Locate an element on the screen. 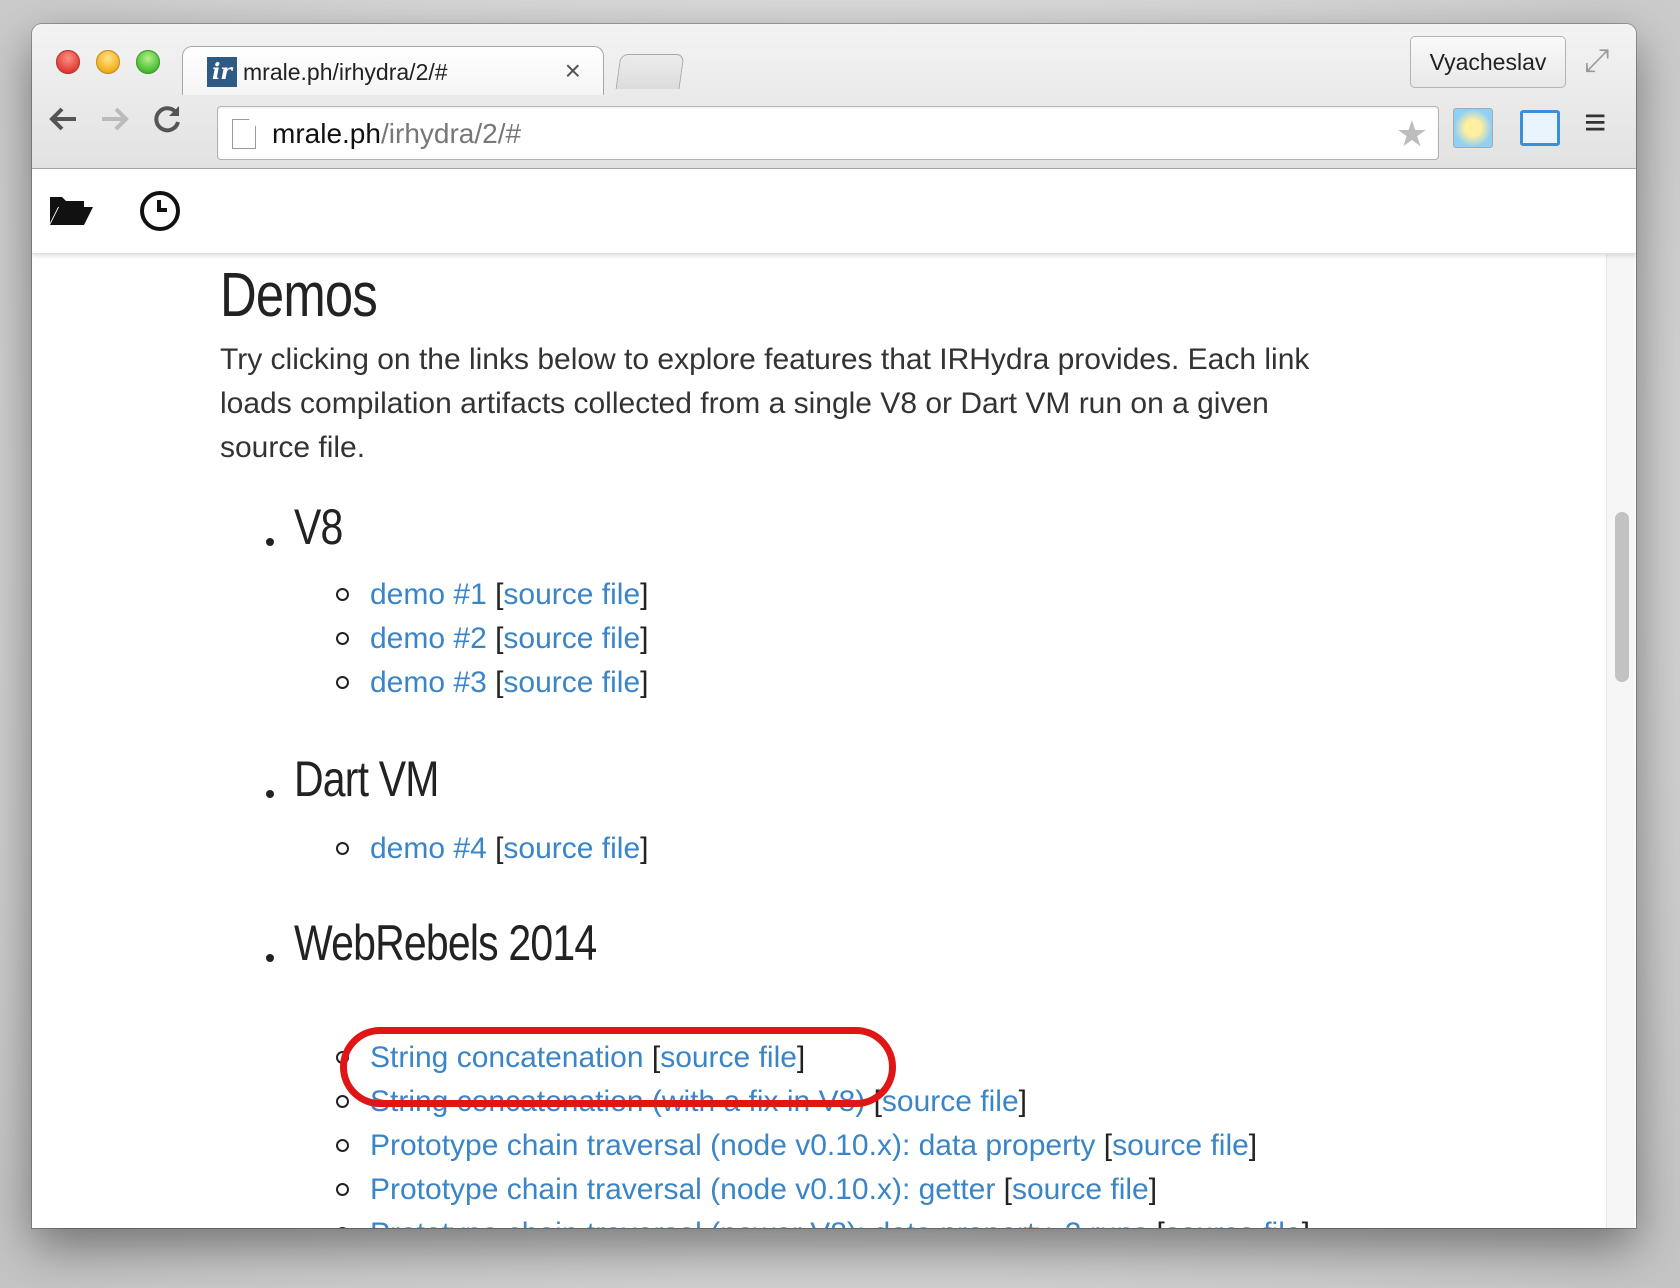  scrollbar-thumb is located at coordinates (1622, 597).